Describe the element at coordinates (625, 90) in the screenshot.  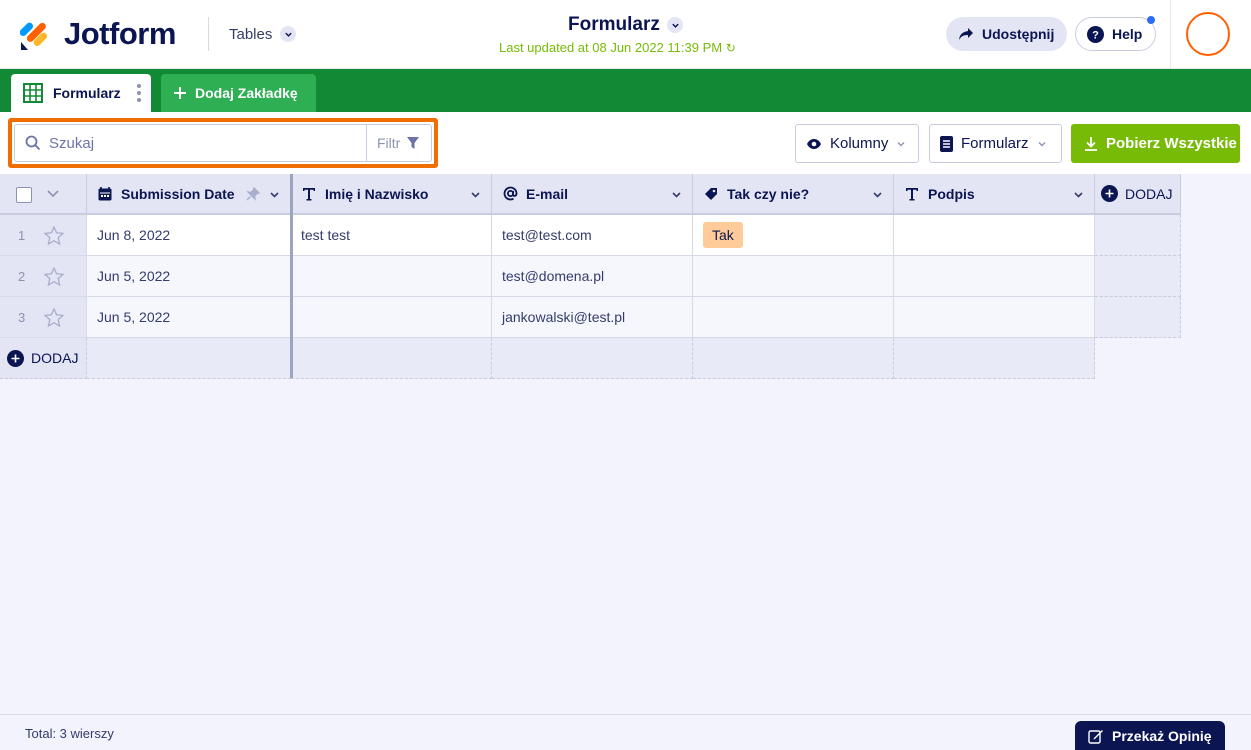
I see `tab-bar: Formularz Dodaj Zakładkę` at that location.